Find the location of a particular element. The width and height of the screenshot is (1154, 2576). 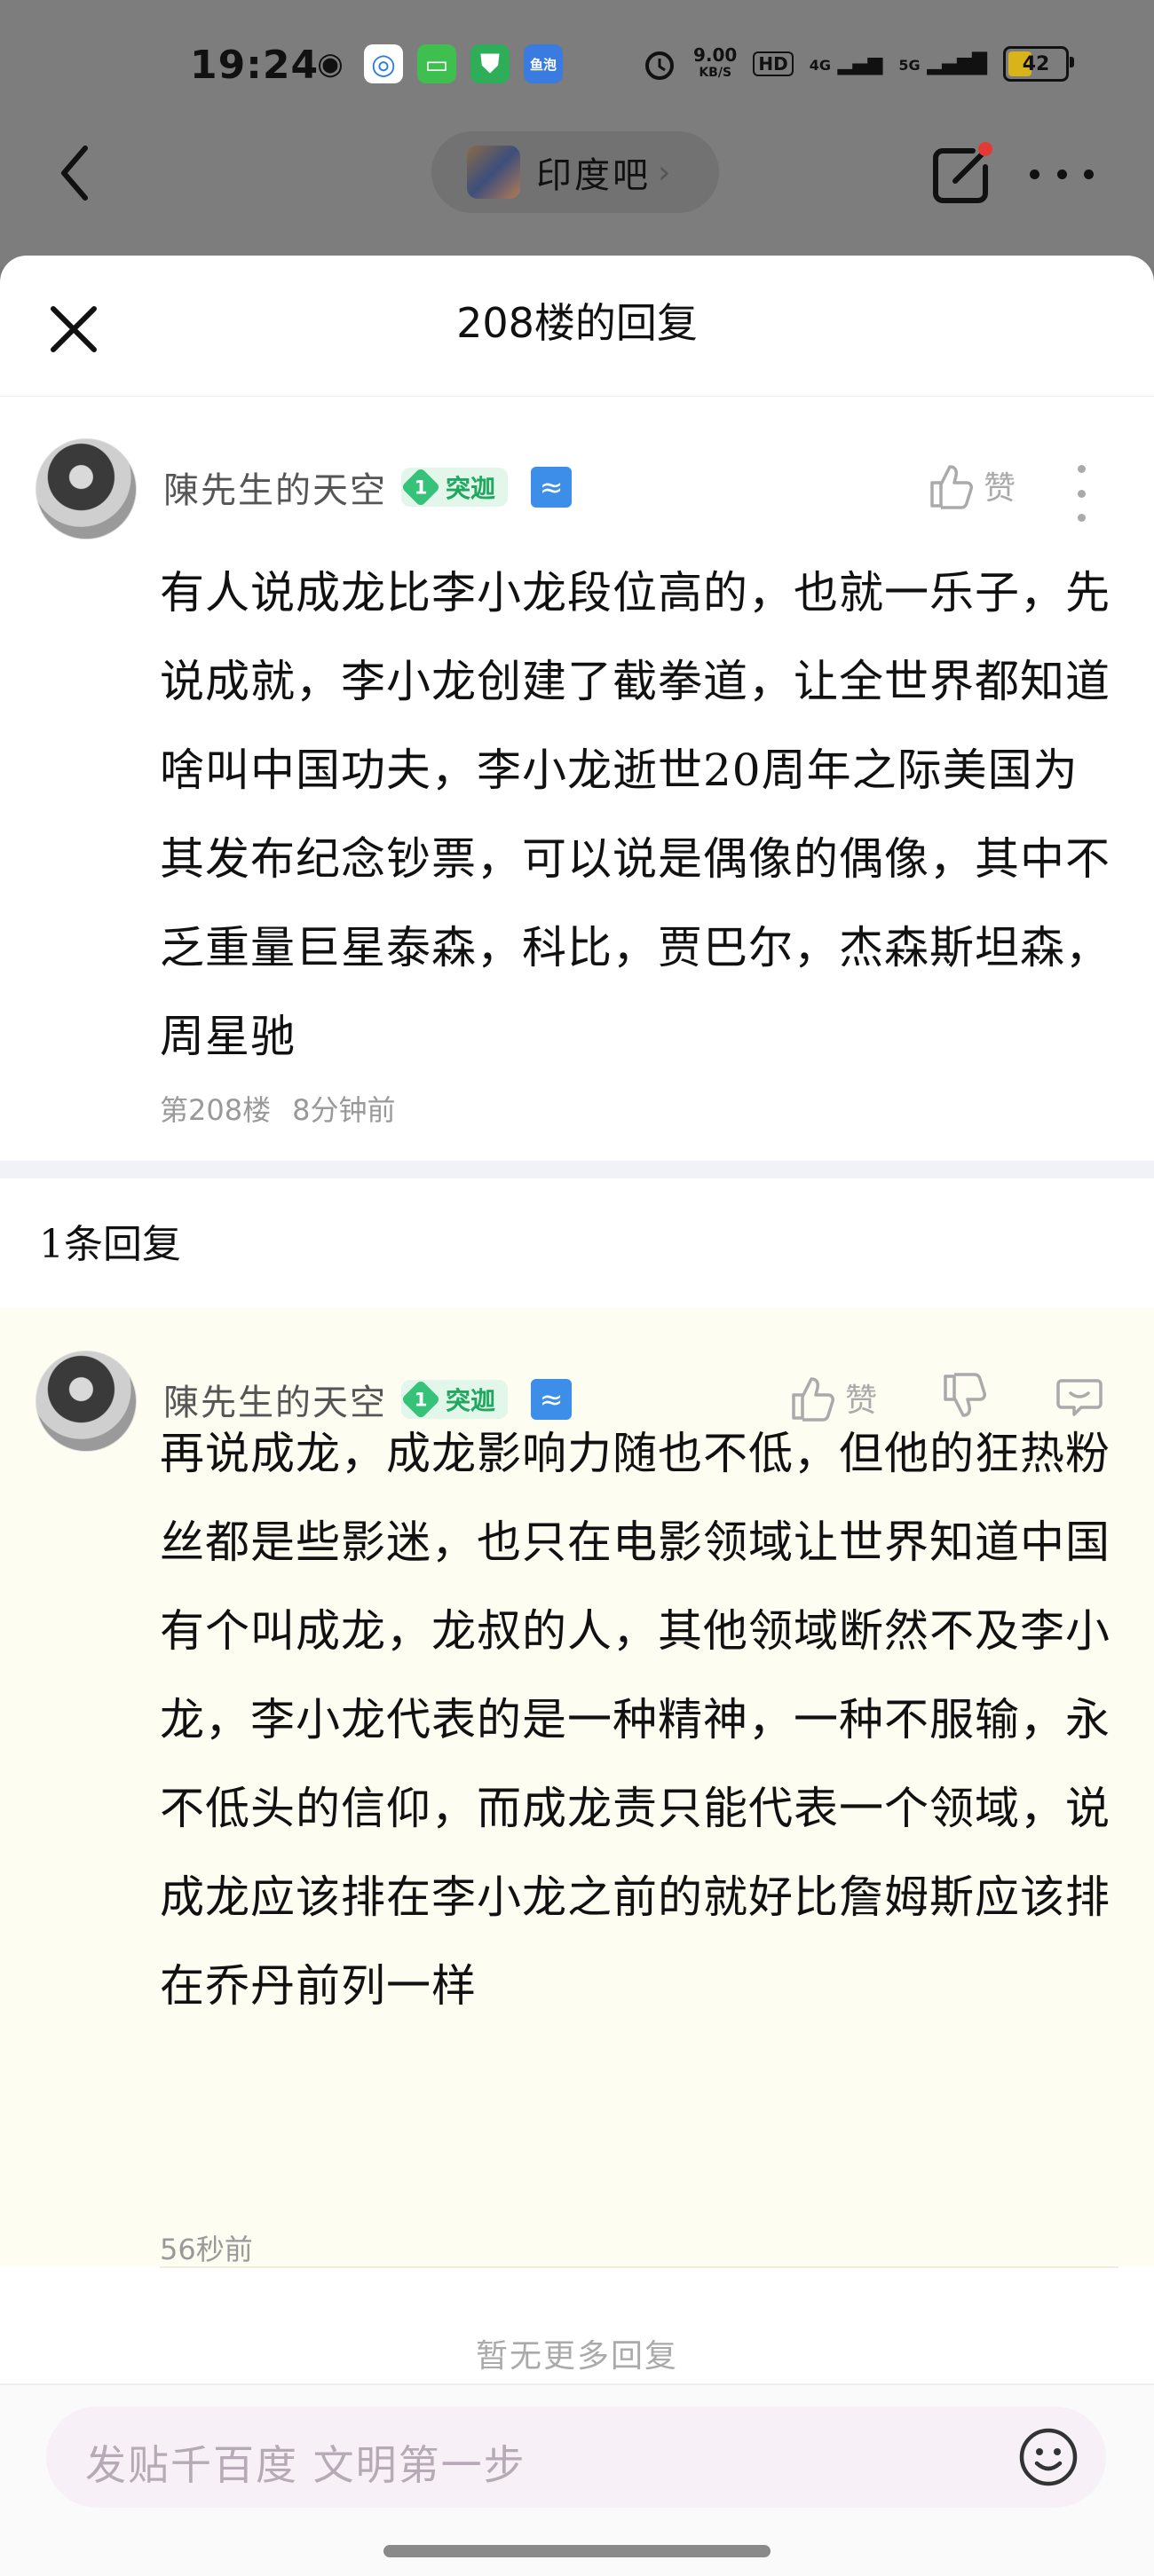

post-more-button is located at coordinates (1081, 493).